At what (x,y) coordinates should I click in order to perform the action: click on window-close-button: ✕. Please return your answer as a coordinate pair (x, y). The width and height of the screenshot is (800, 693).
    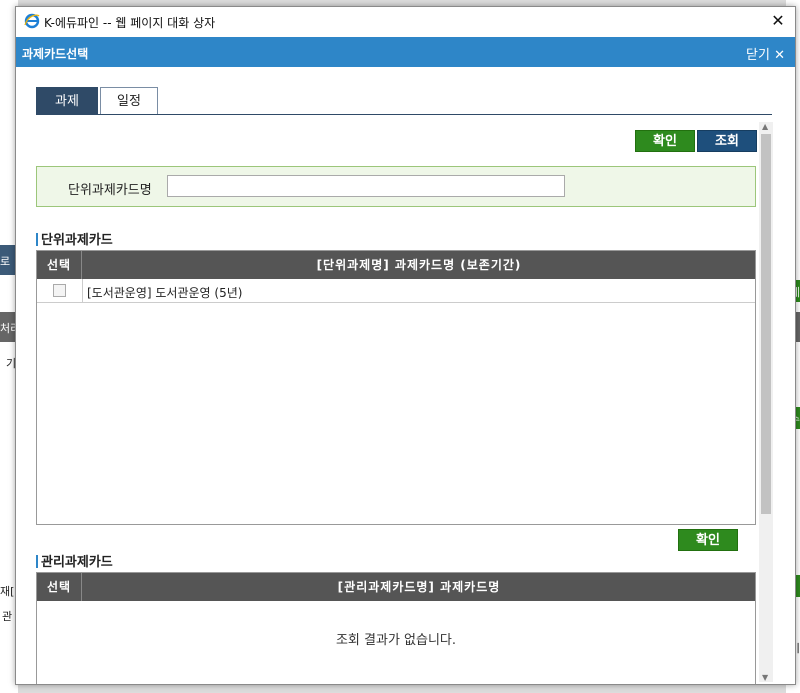
    Looking at the image, I should click on (778, 21).